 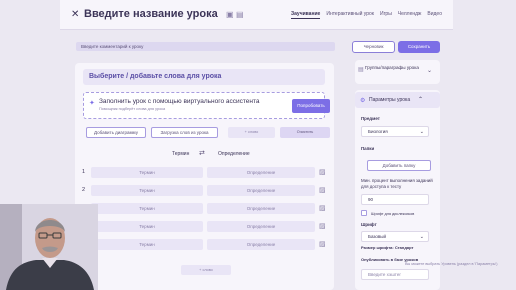 I want to click on groups-label: Группы/параграфы урока, so click(x=392, y=67).